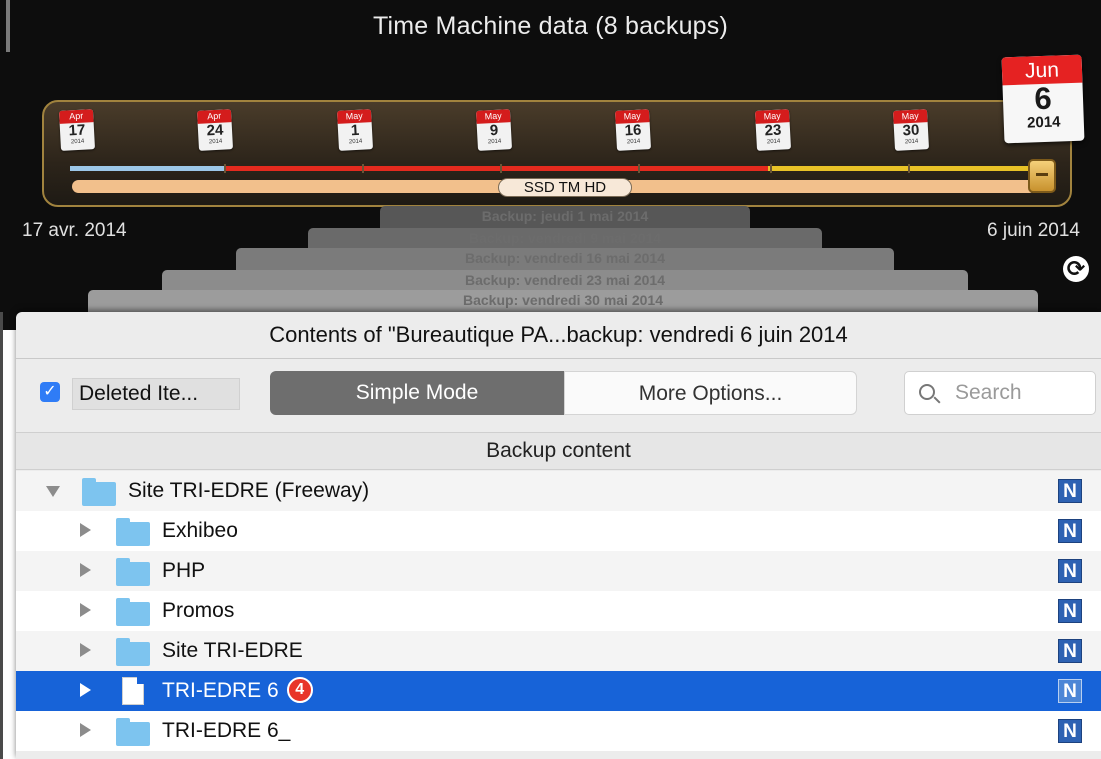  I want to click on title-separator, so click(558, 358).